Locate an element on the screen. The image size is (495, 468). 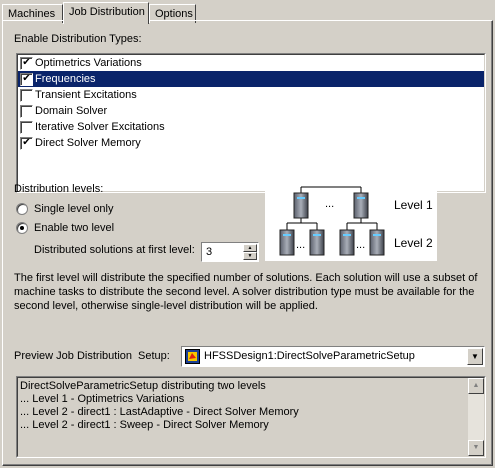
preview-label: Preview Job Distribution is located at coordinates (73, 356).